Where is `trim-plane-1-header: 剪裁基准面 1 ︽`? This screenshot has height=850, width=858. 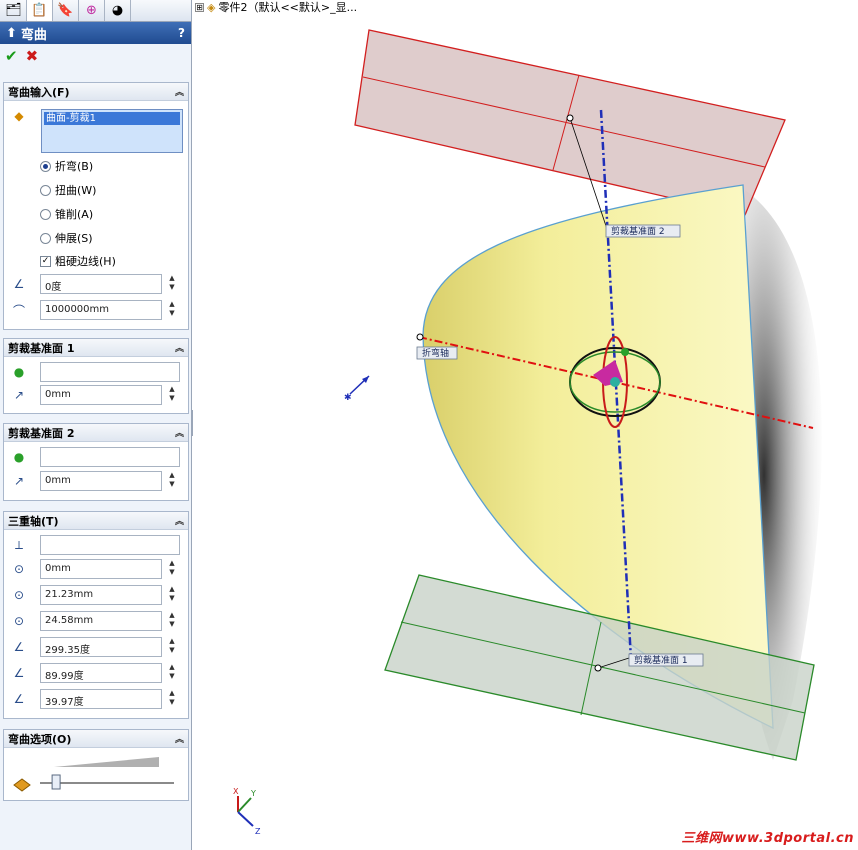
trim-plane-1-header: 剪裁基准面 1 ︽ is located at coordinates (96, 348).